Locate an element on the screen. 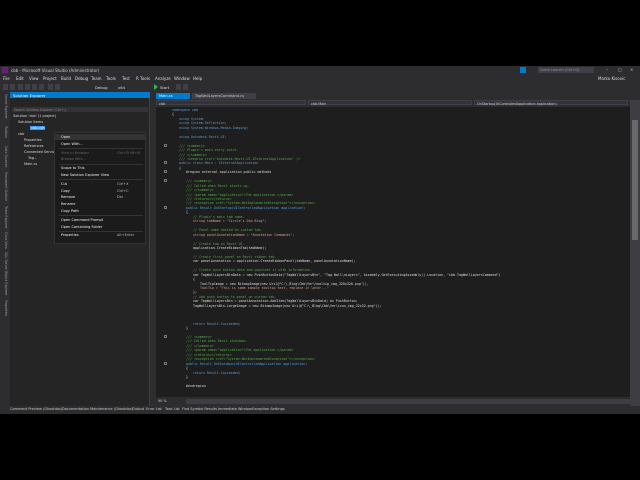 The height and width of the screenshot is (480, 640). maximize-icon: □ is located at coordinates (620, 69).